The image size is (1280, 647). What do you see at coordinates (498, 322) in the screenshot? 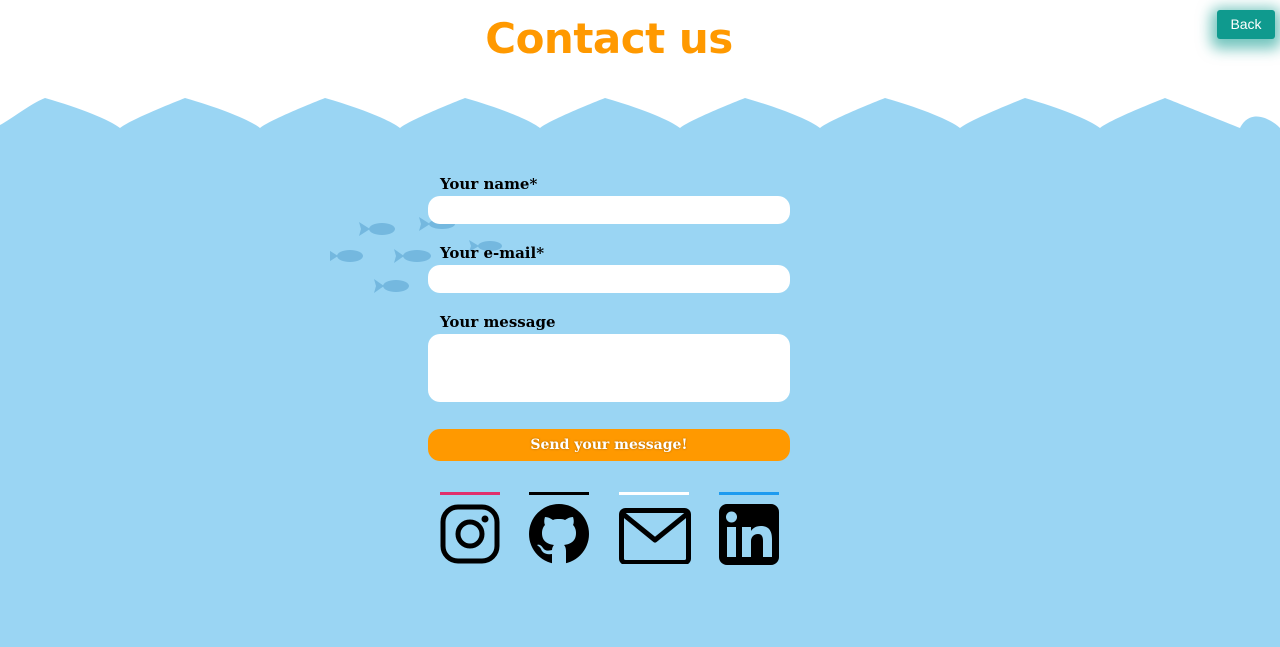
I see `message-label: Your message` at bounding box center [498, 322].